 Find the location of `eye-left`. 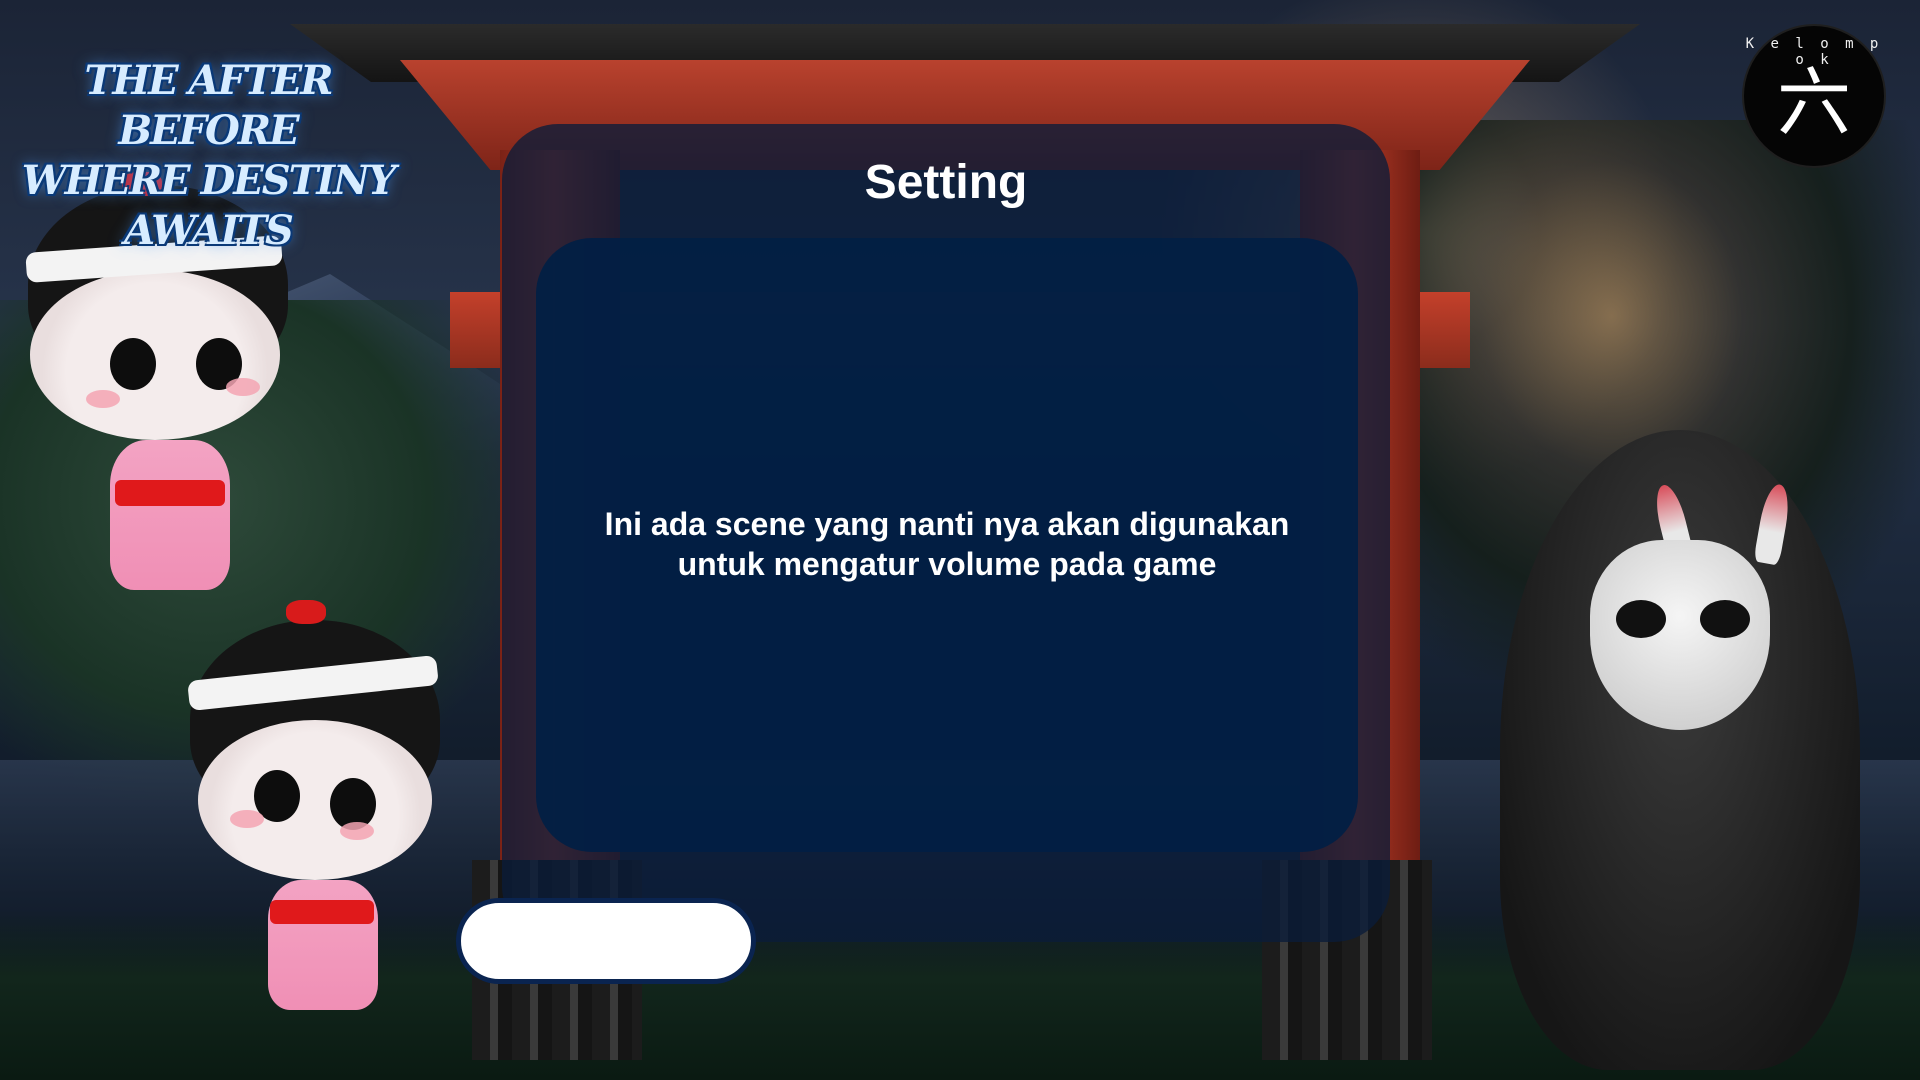

eye-left is located at coordinates (133, 364).